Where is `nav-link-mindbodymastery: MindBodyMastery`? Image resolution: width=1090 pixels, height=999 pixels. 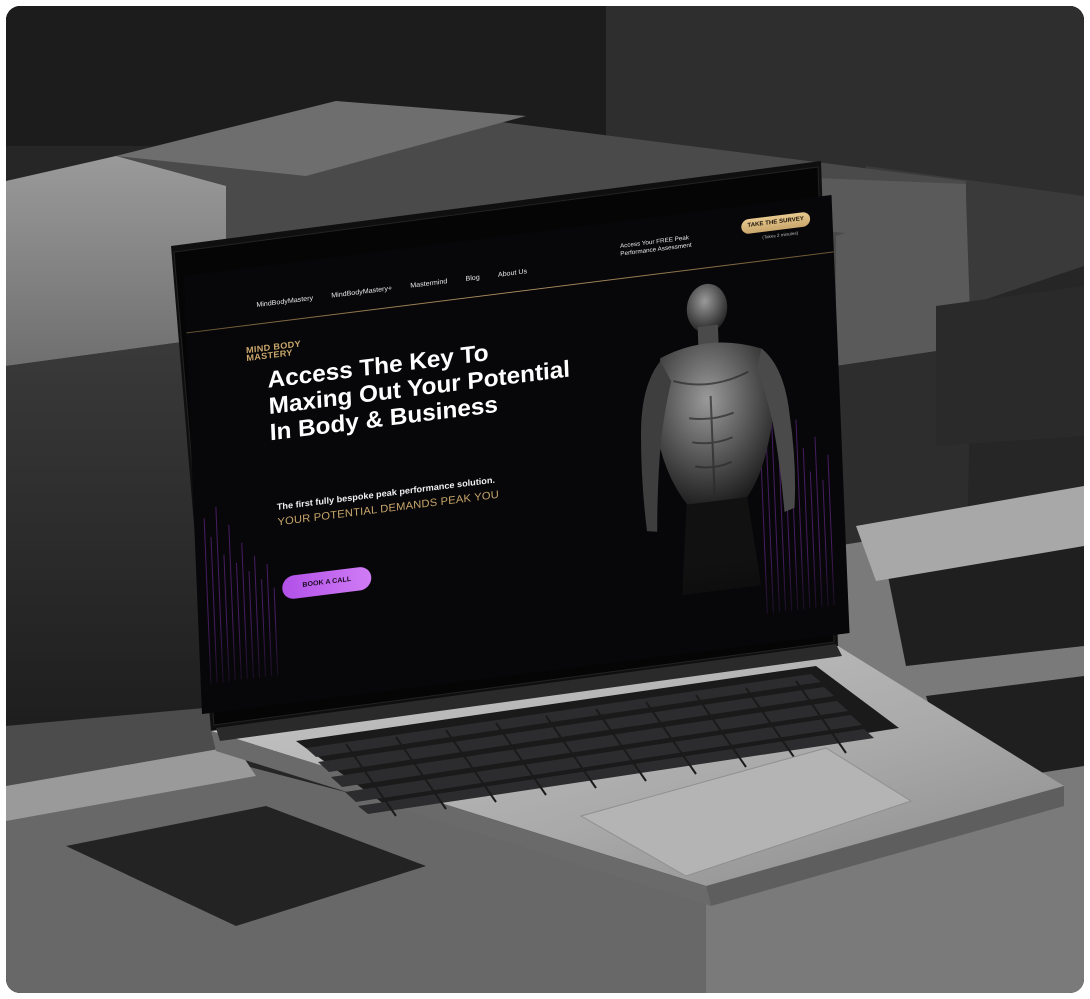 nav-link-mindbodymastery: MindBodyMastery is located at coordinates (284, 302).